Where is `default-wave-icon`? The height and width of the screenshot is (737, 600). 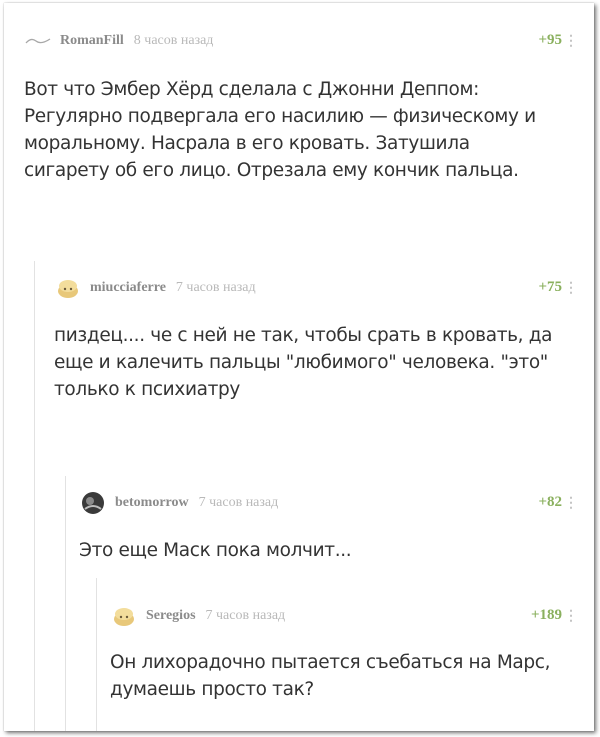
default-wave-icon is located at coordinates (38, 41).